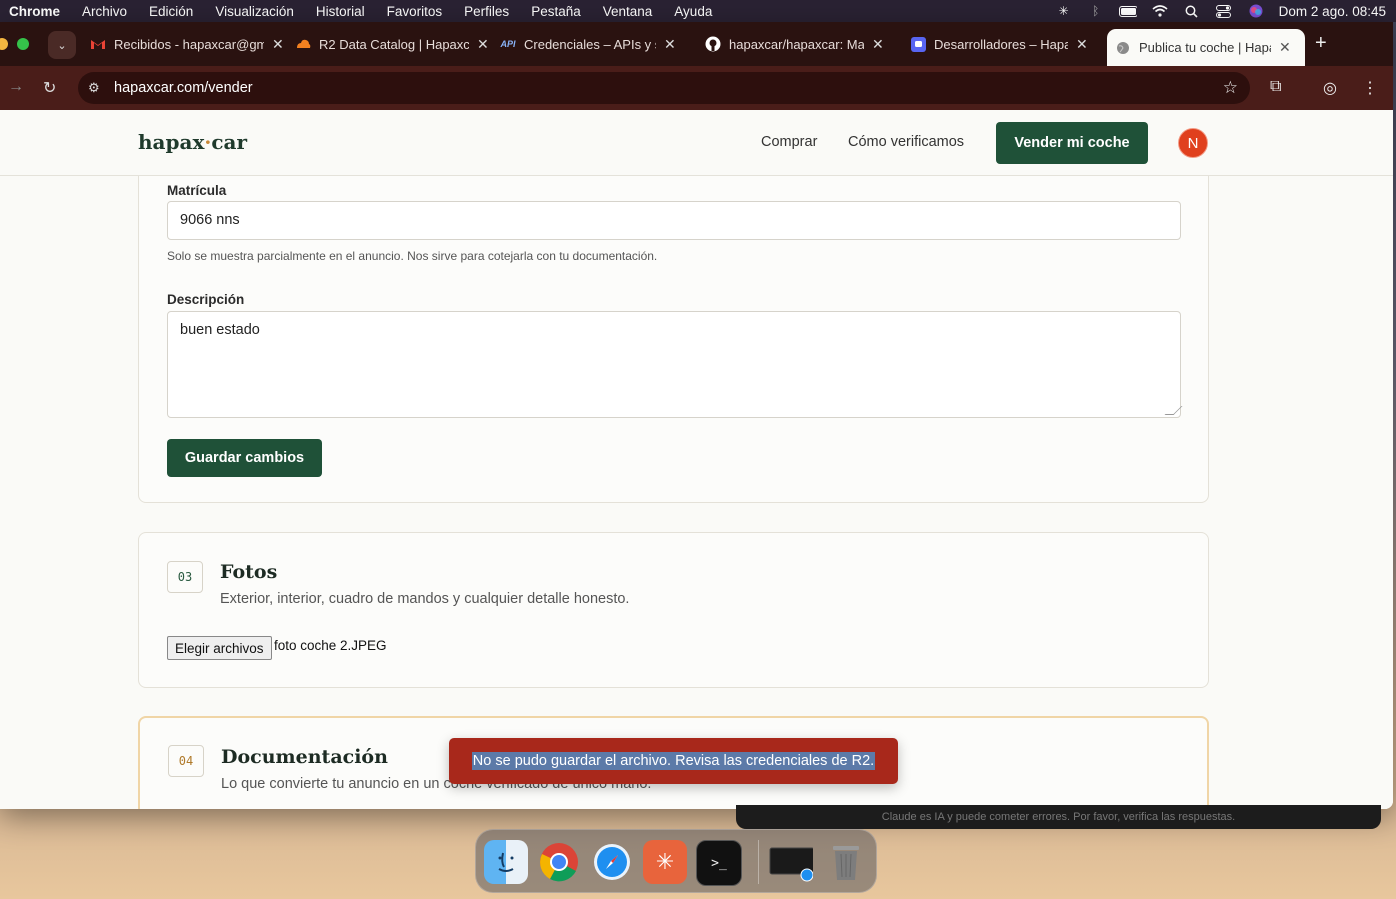 Image resolution: width=1396 pixels, height=899 pixels. I want to click on minimize-window-button, so click(4, 44).